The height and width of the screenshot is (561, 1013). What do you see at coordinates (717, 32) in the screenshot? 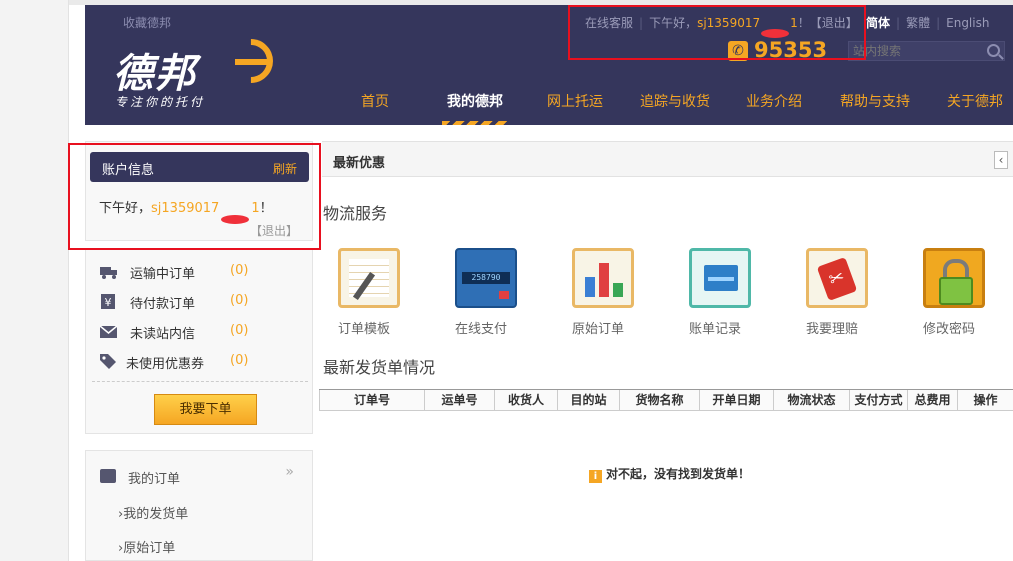
I see `annotation-box-header-user` at bounding box center [717, 32].